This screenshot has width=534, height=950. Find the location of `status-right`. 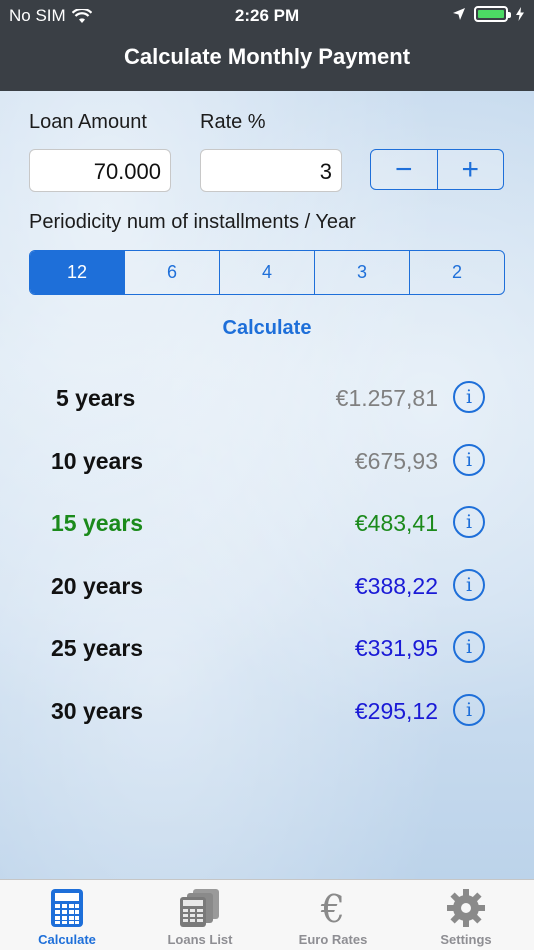

status-right is located at coordinates (488, 14).